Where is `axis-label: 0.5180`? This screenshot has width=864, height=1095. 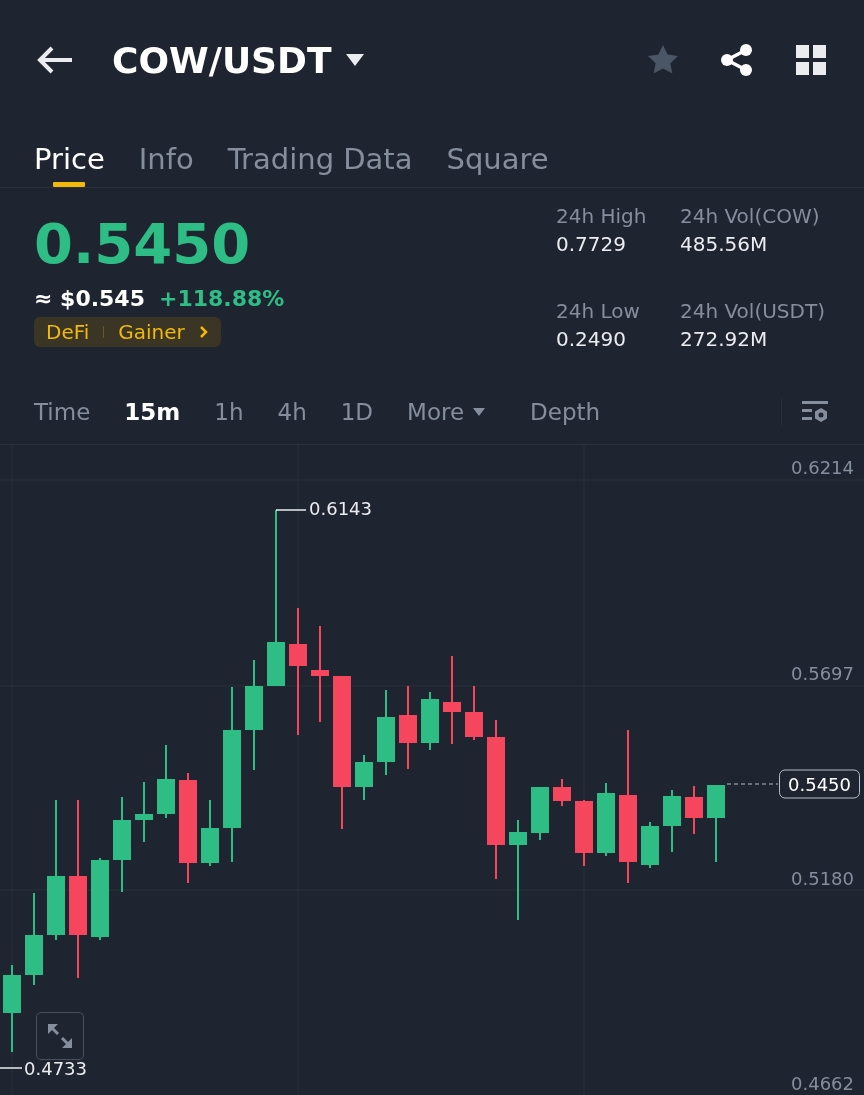
axis-label: 0.5180 is located at coordinates (822, 878).